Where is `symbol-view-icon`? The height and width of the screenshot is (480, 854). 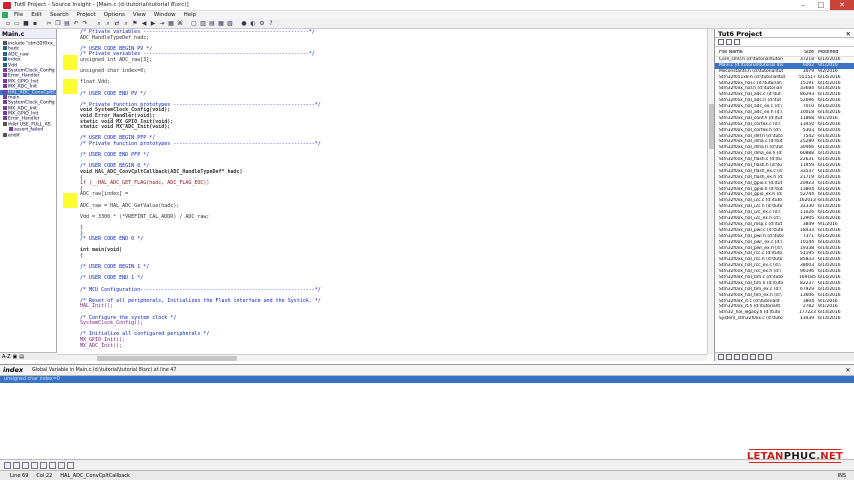 symbol-view-icon is located at coordinates (729, 357).